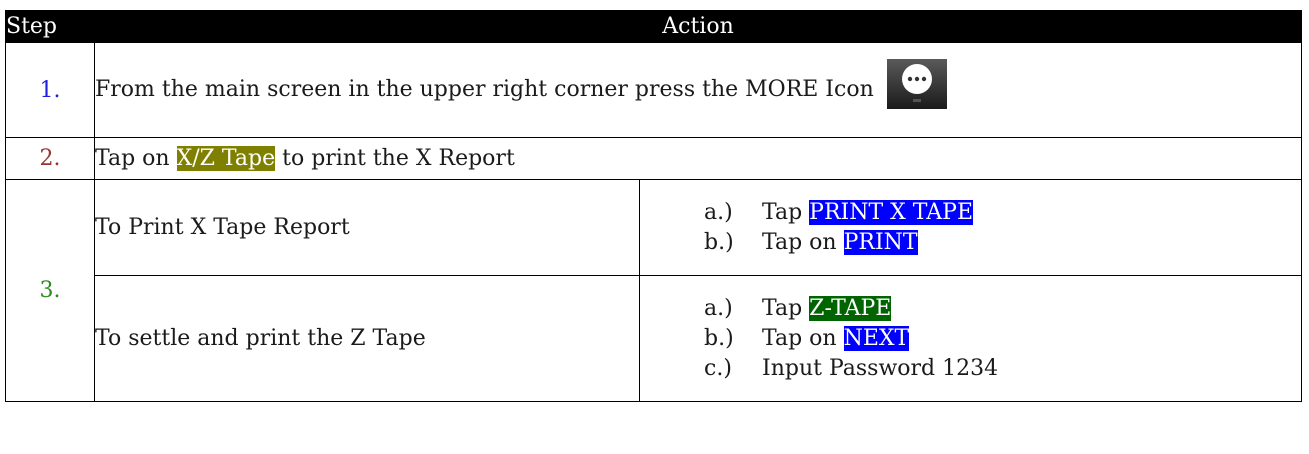  Describe the element at coordinates (880, 368) in the screenshot. I see `password-text: Input Password 1234` at that location.